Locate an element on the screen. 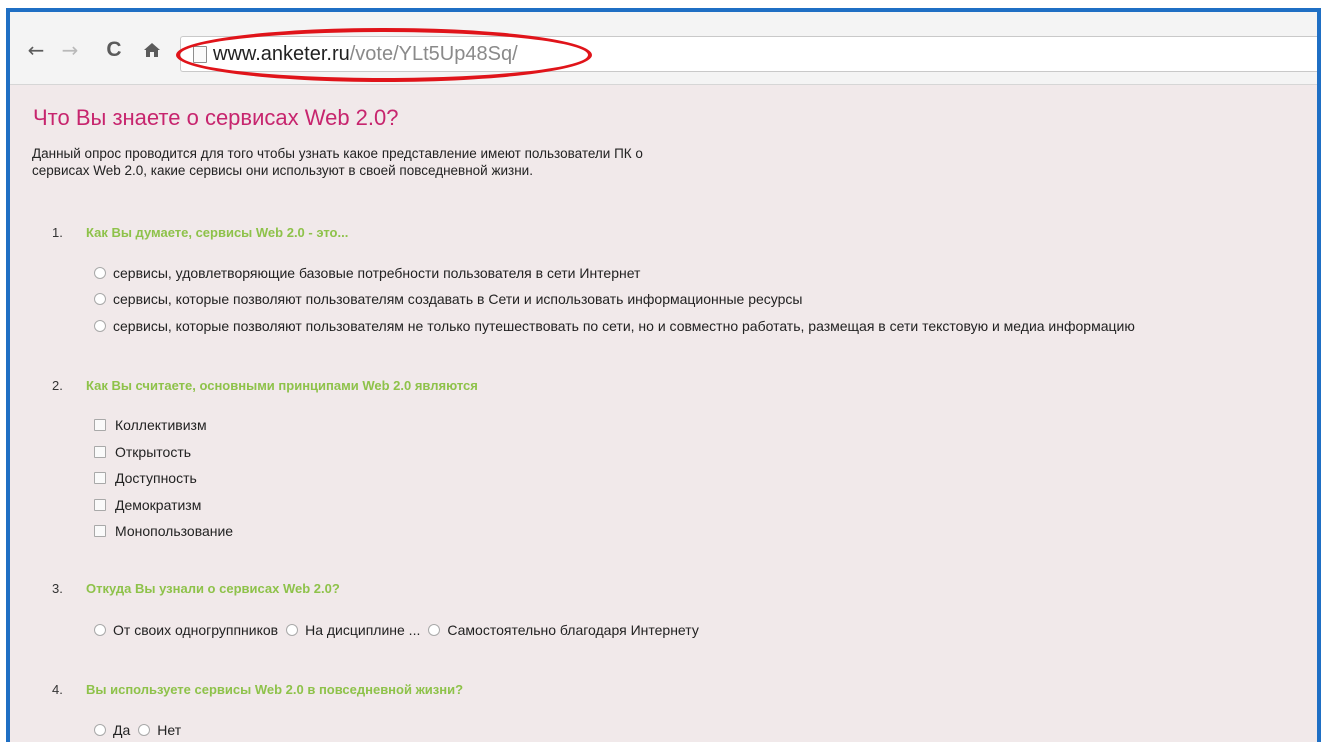 The height and width of the screenshot is (742, 1327). question-number: 4. is located at coordinates (57, 689).